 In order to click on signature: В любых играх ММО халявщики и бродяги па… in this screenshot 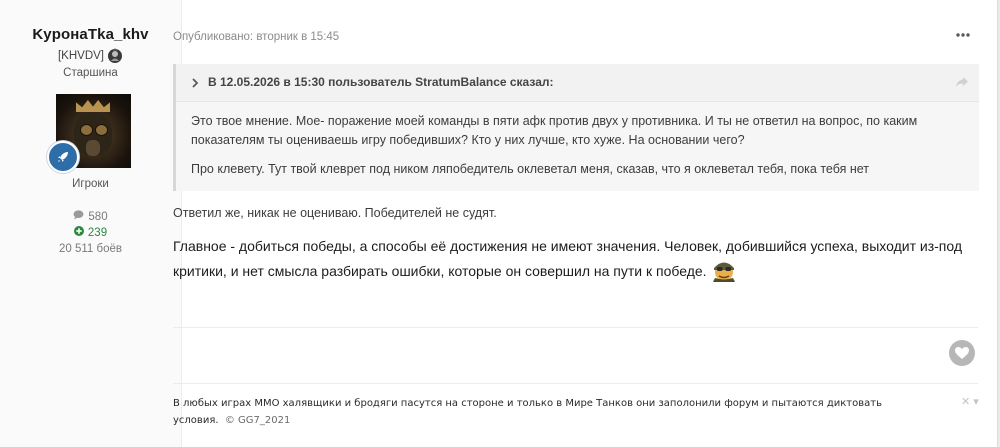, I will do `click(543, 412)`.